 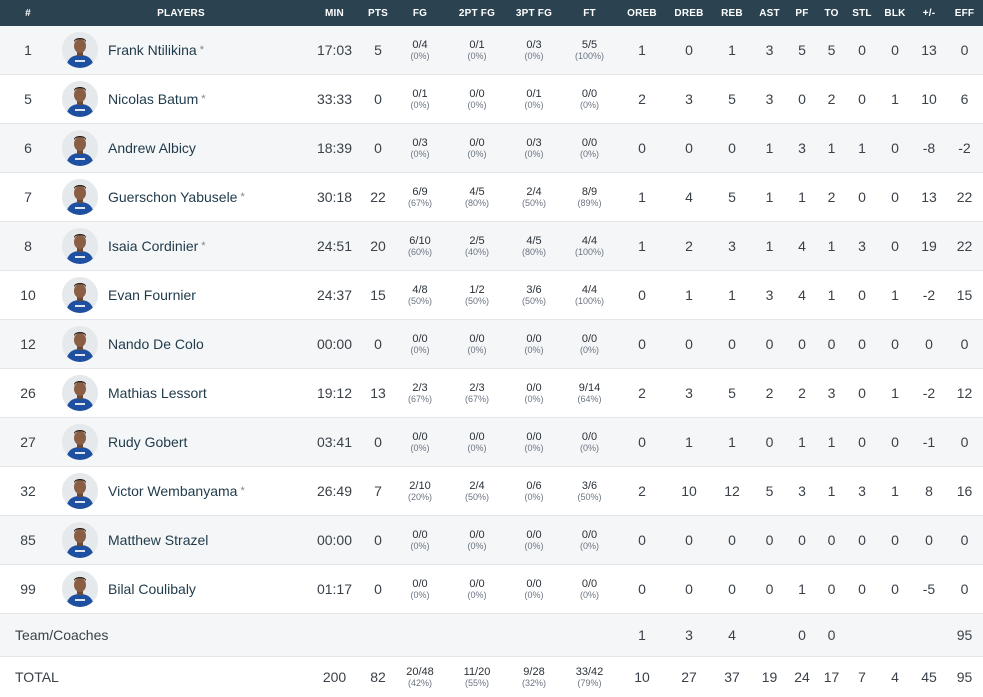 I want to click on player-name-link: Rudy Gobert, so click(x=147, y=442).